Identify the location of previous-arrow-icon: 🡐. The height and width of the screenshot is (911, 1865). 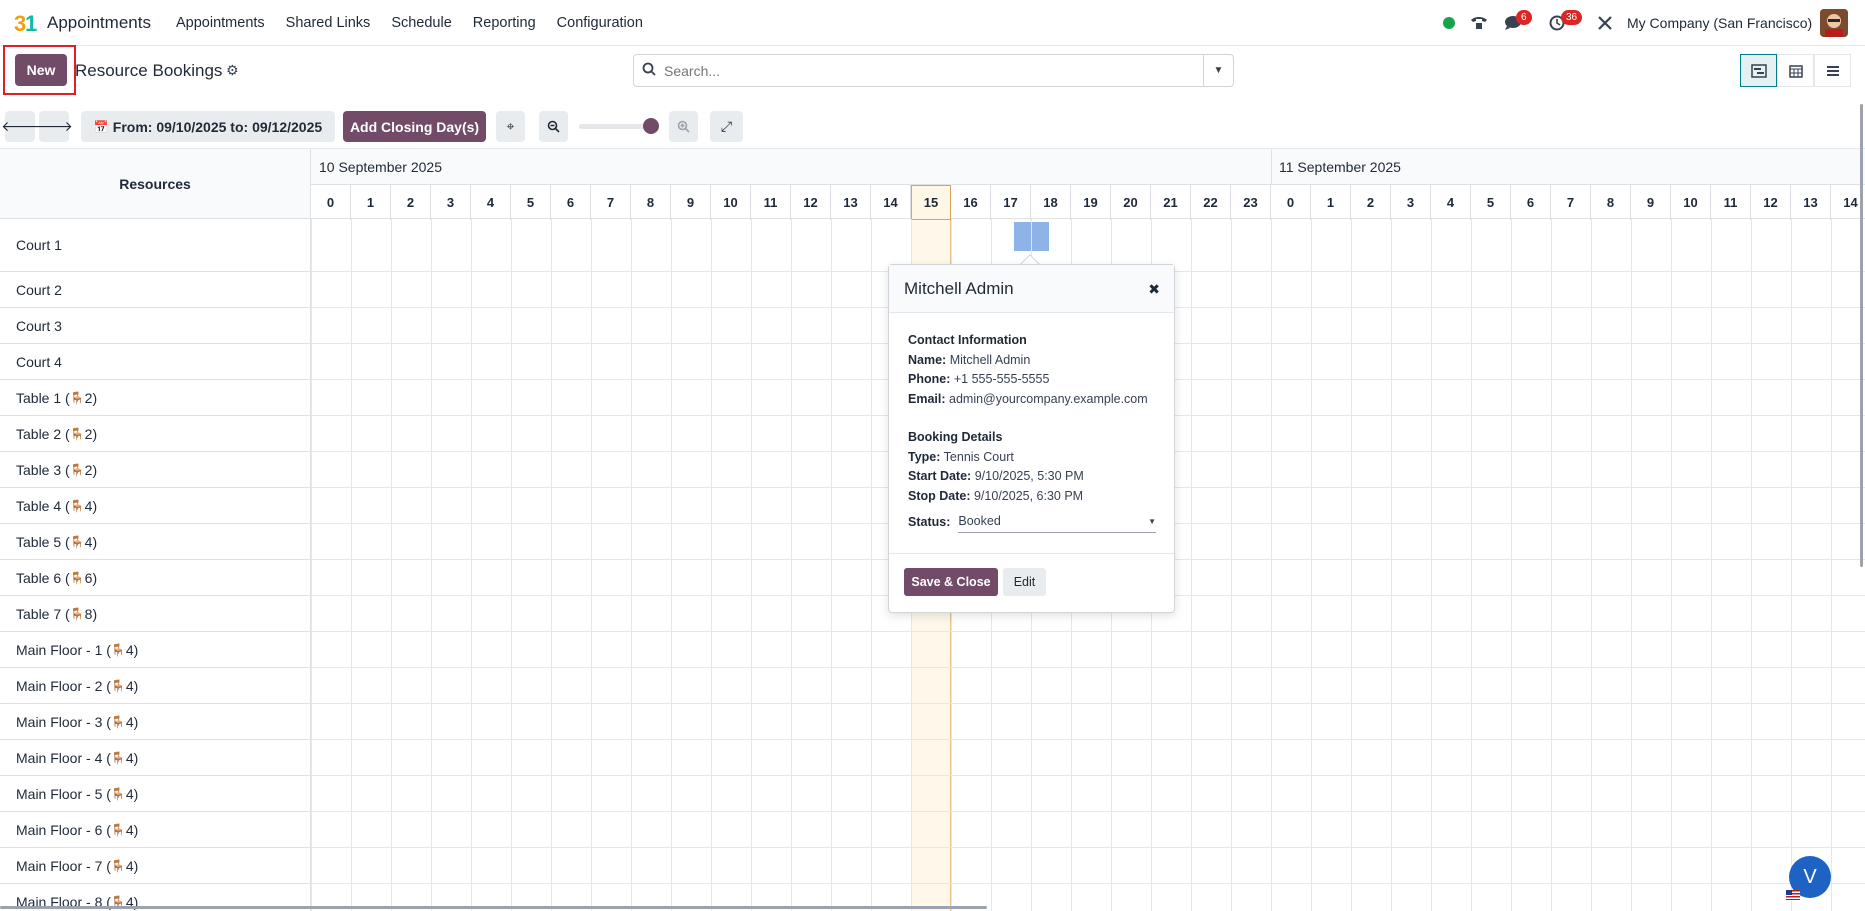
(20, 126).